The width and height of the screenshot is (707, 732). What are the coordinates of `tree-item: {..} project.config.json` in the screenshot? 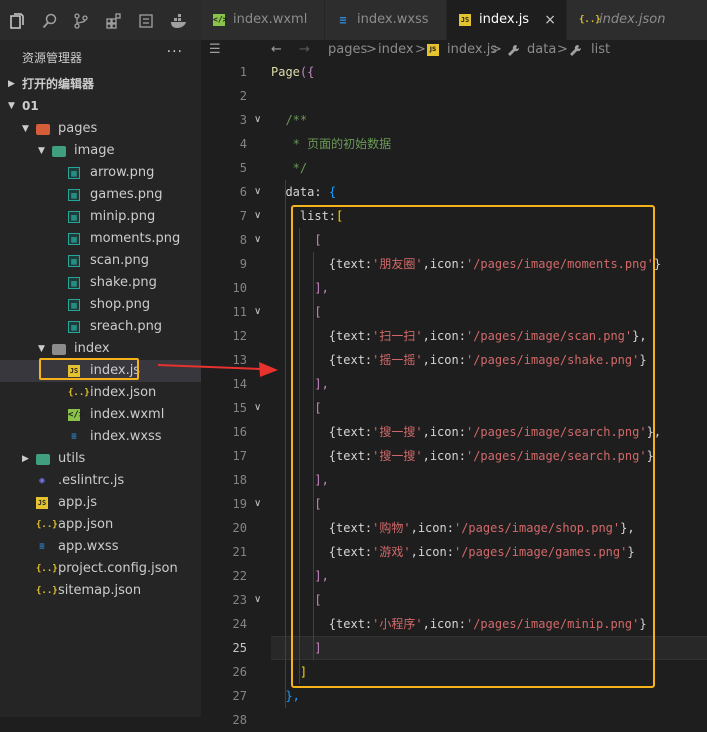 It's located at (100, 569).